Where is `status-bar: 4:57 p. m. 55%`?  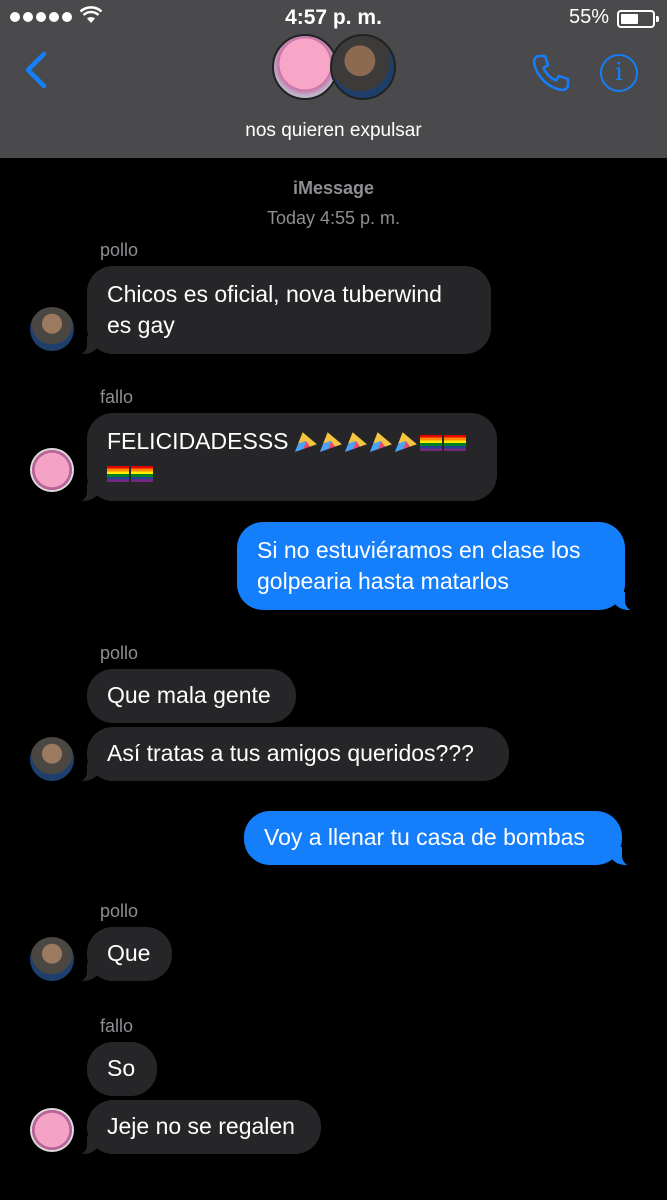
status-bar: 4:57 p. m. 55% is located at coordinates (333, 18).